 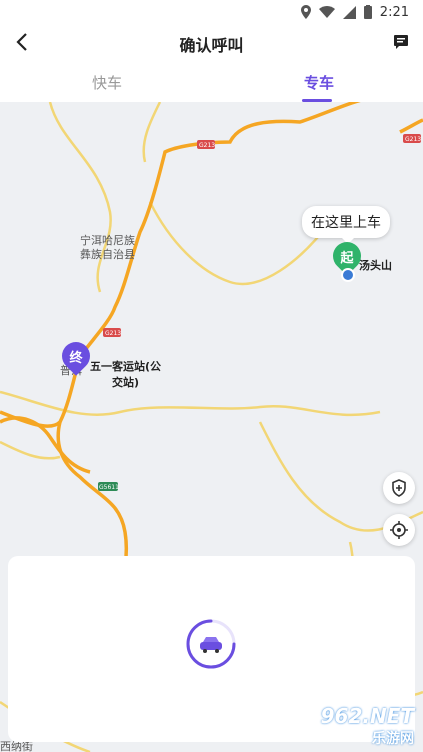 I want to click on crosshair-icon, so click(x=399, y=530).